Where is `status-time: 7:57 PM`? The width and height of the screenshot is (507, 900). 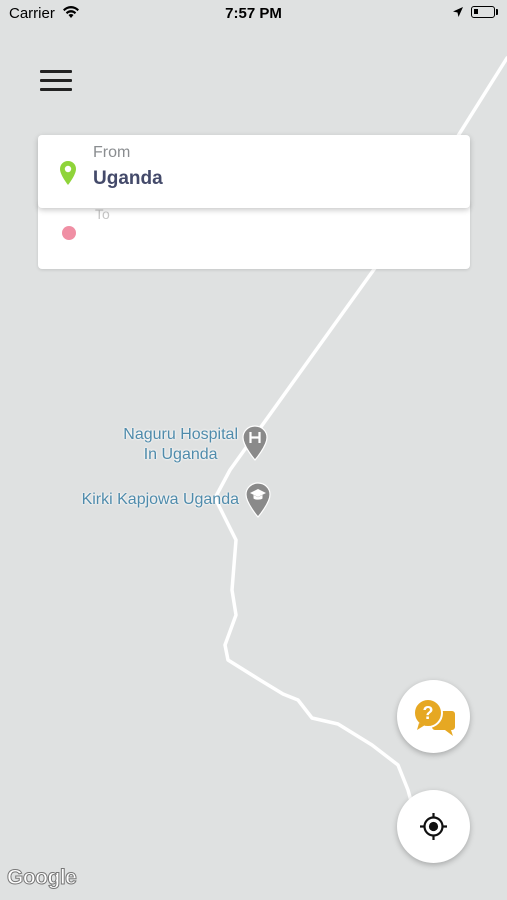 status-time: 7:57 PM is located at coordinates (253, 13).